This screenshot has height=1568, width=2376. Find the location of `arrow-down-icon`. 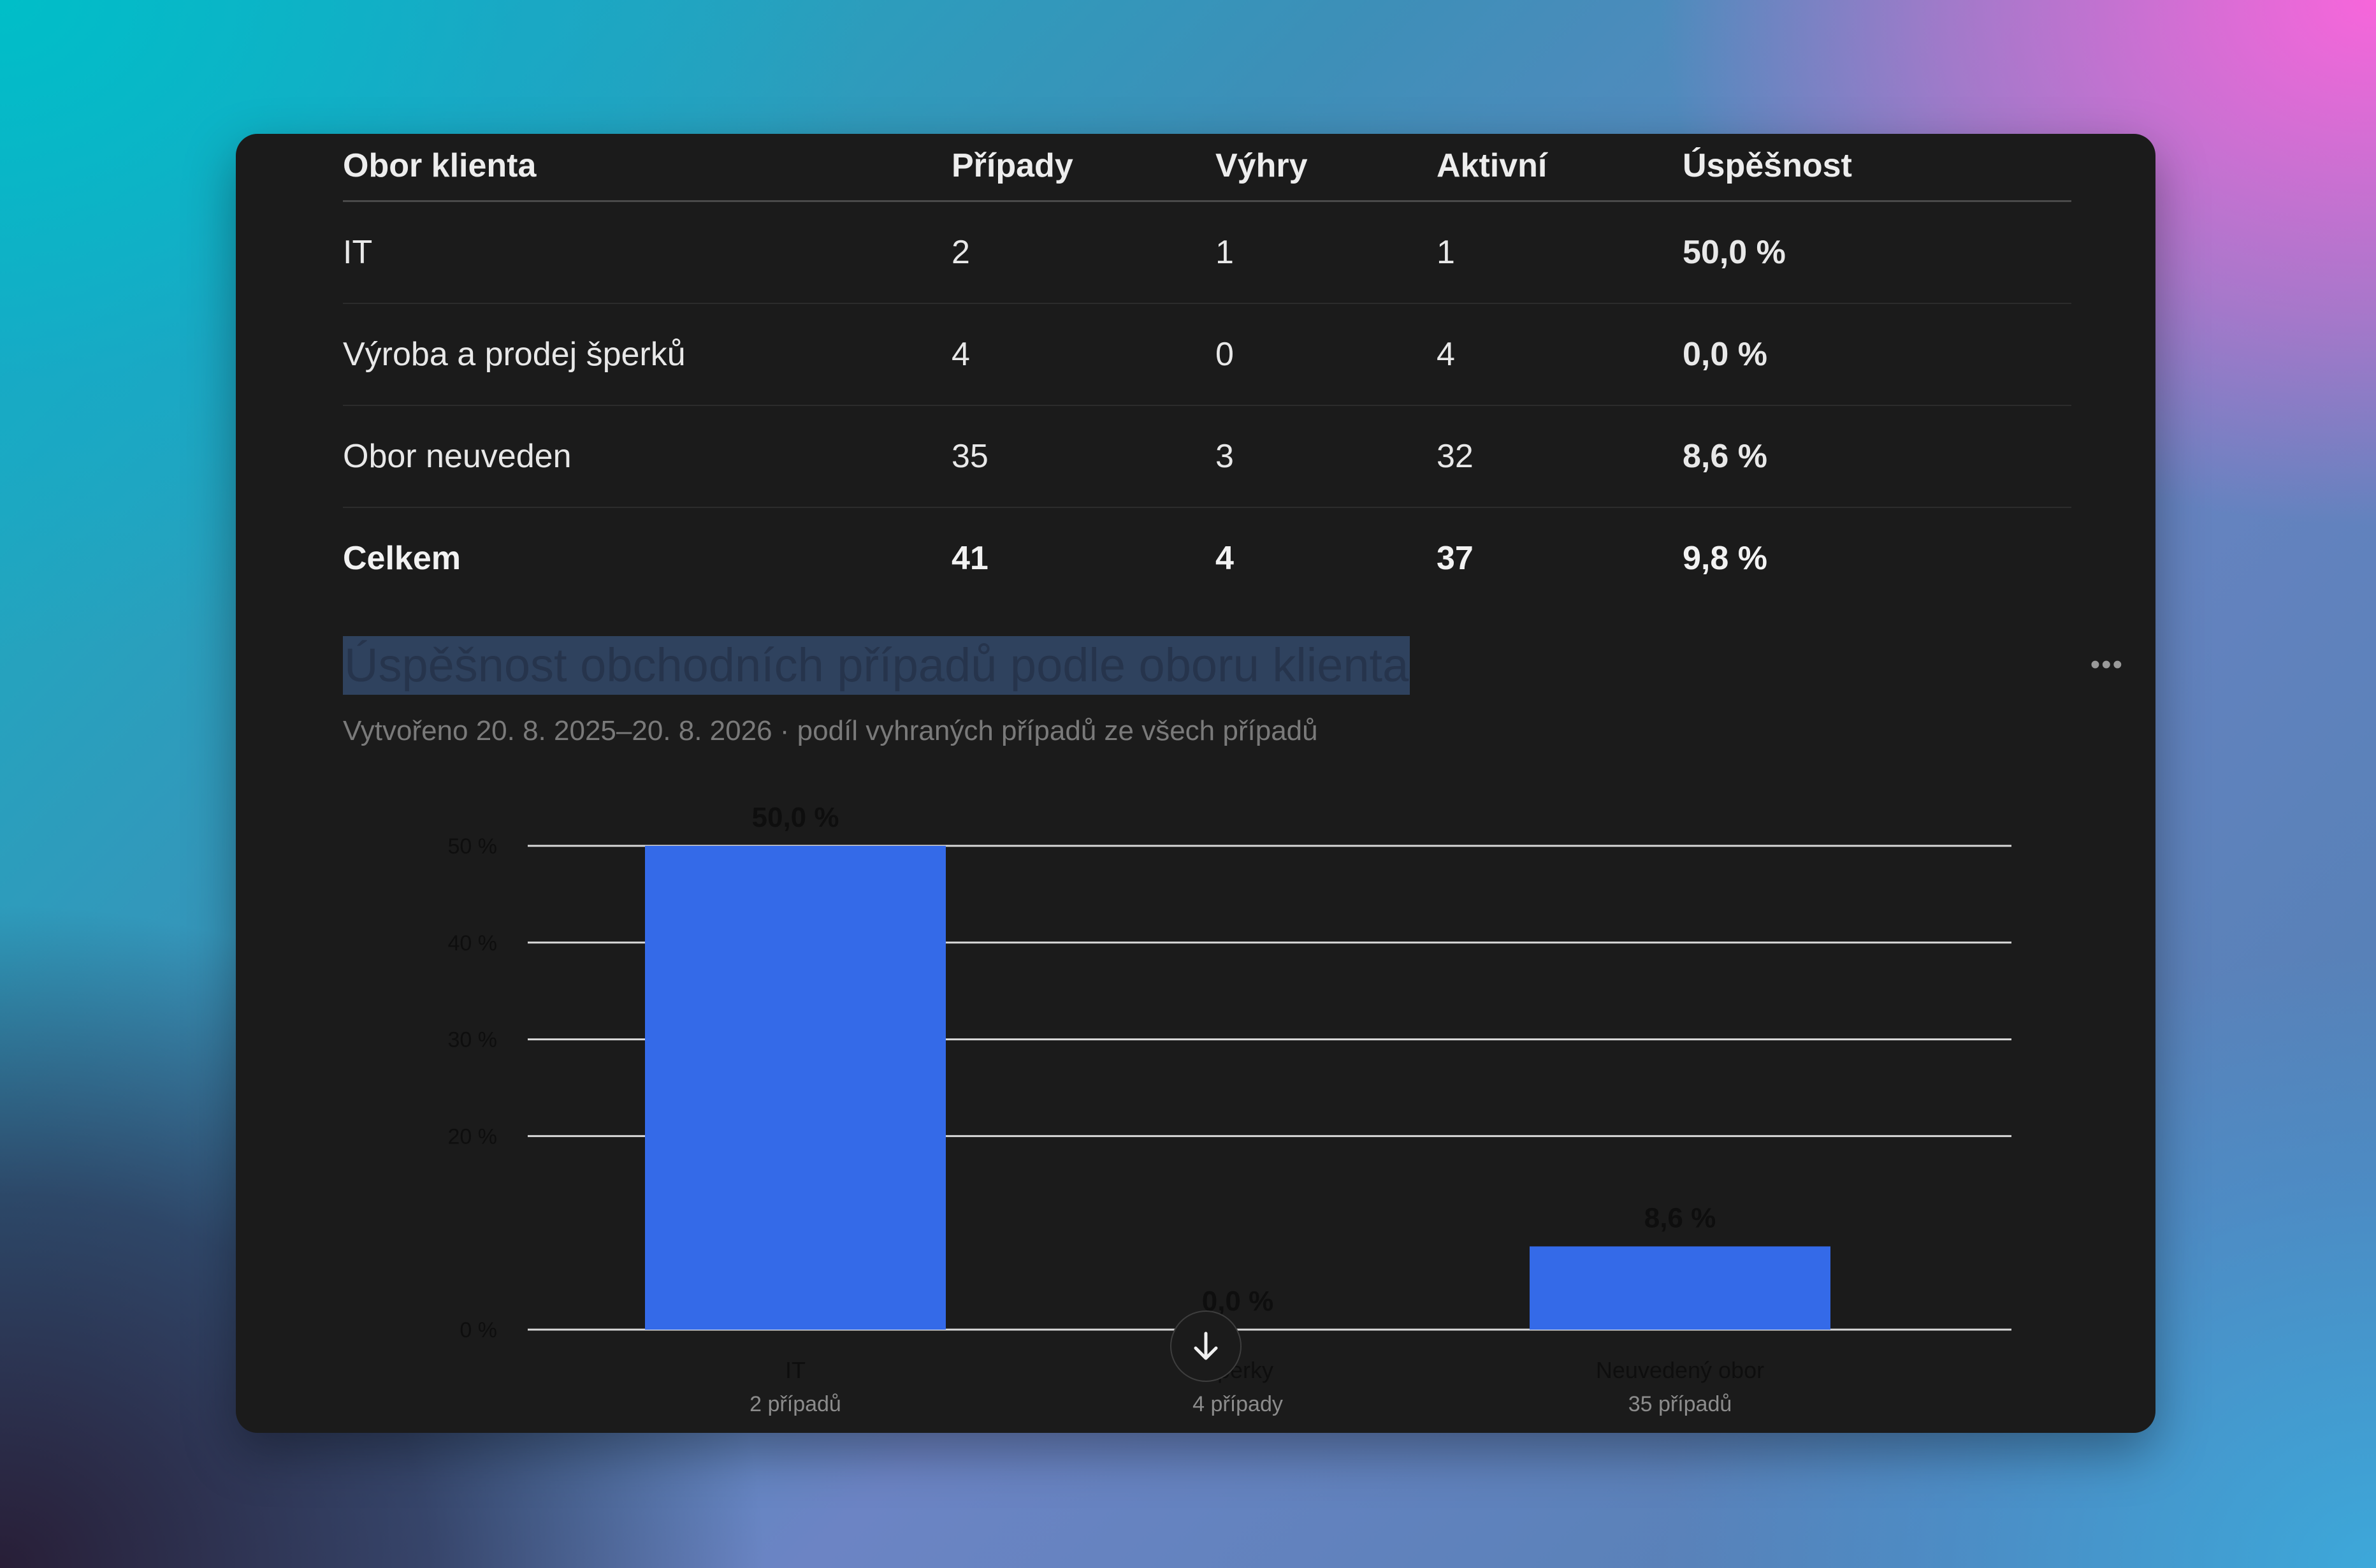

arrow-down-icon is located at coordinates (1206, 1346).